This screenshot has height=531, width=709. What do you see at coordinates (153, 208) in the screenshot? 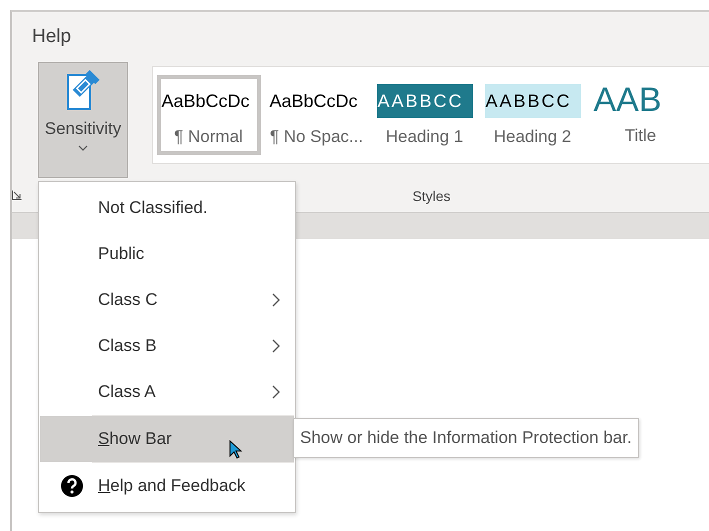
I see `menu-item-label: Not Classified.` at bounding box center [153, 208].